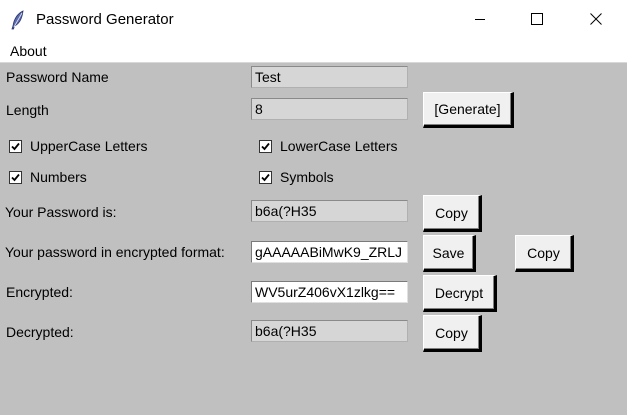  I want to click on symbols-checkbox, so click(265, 177).